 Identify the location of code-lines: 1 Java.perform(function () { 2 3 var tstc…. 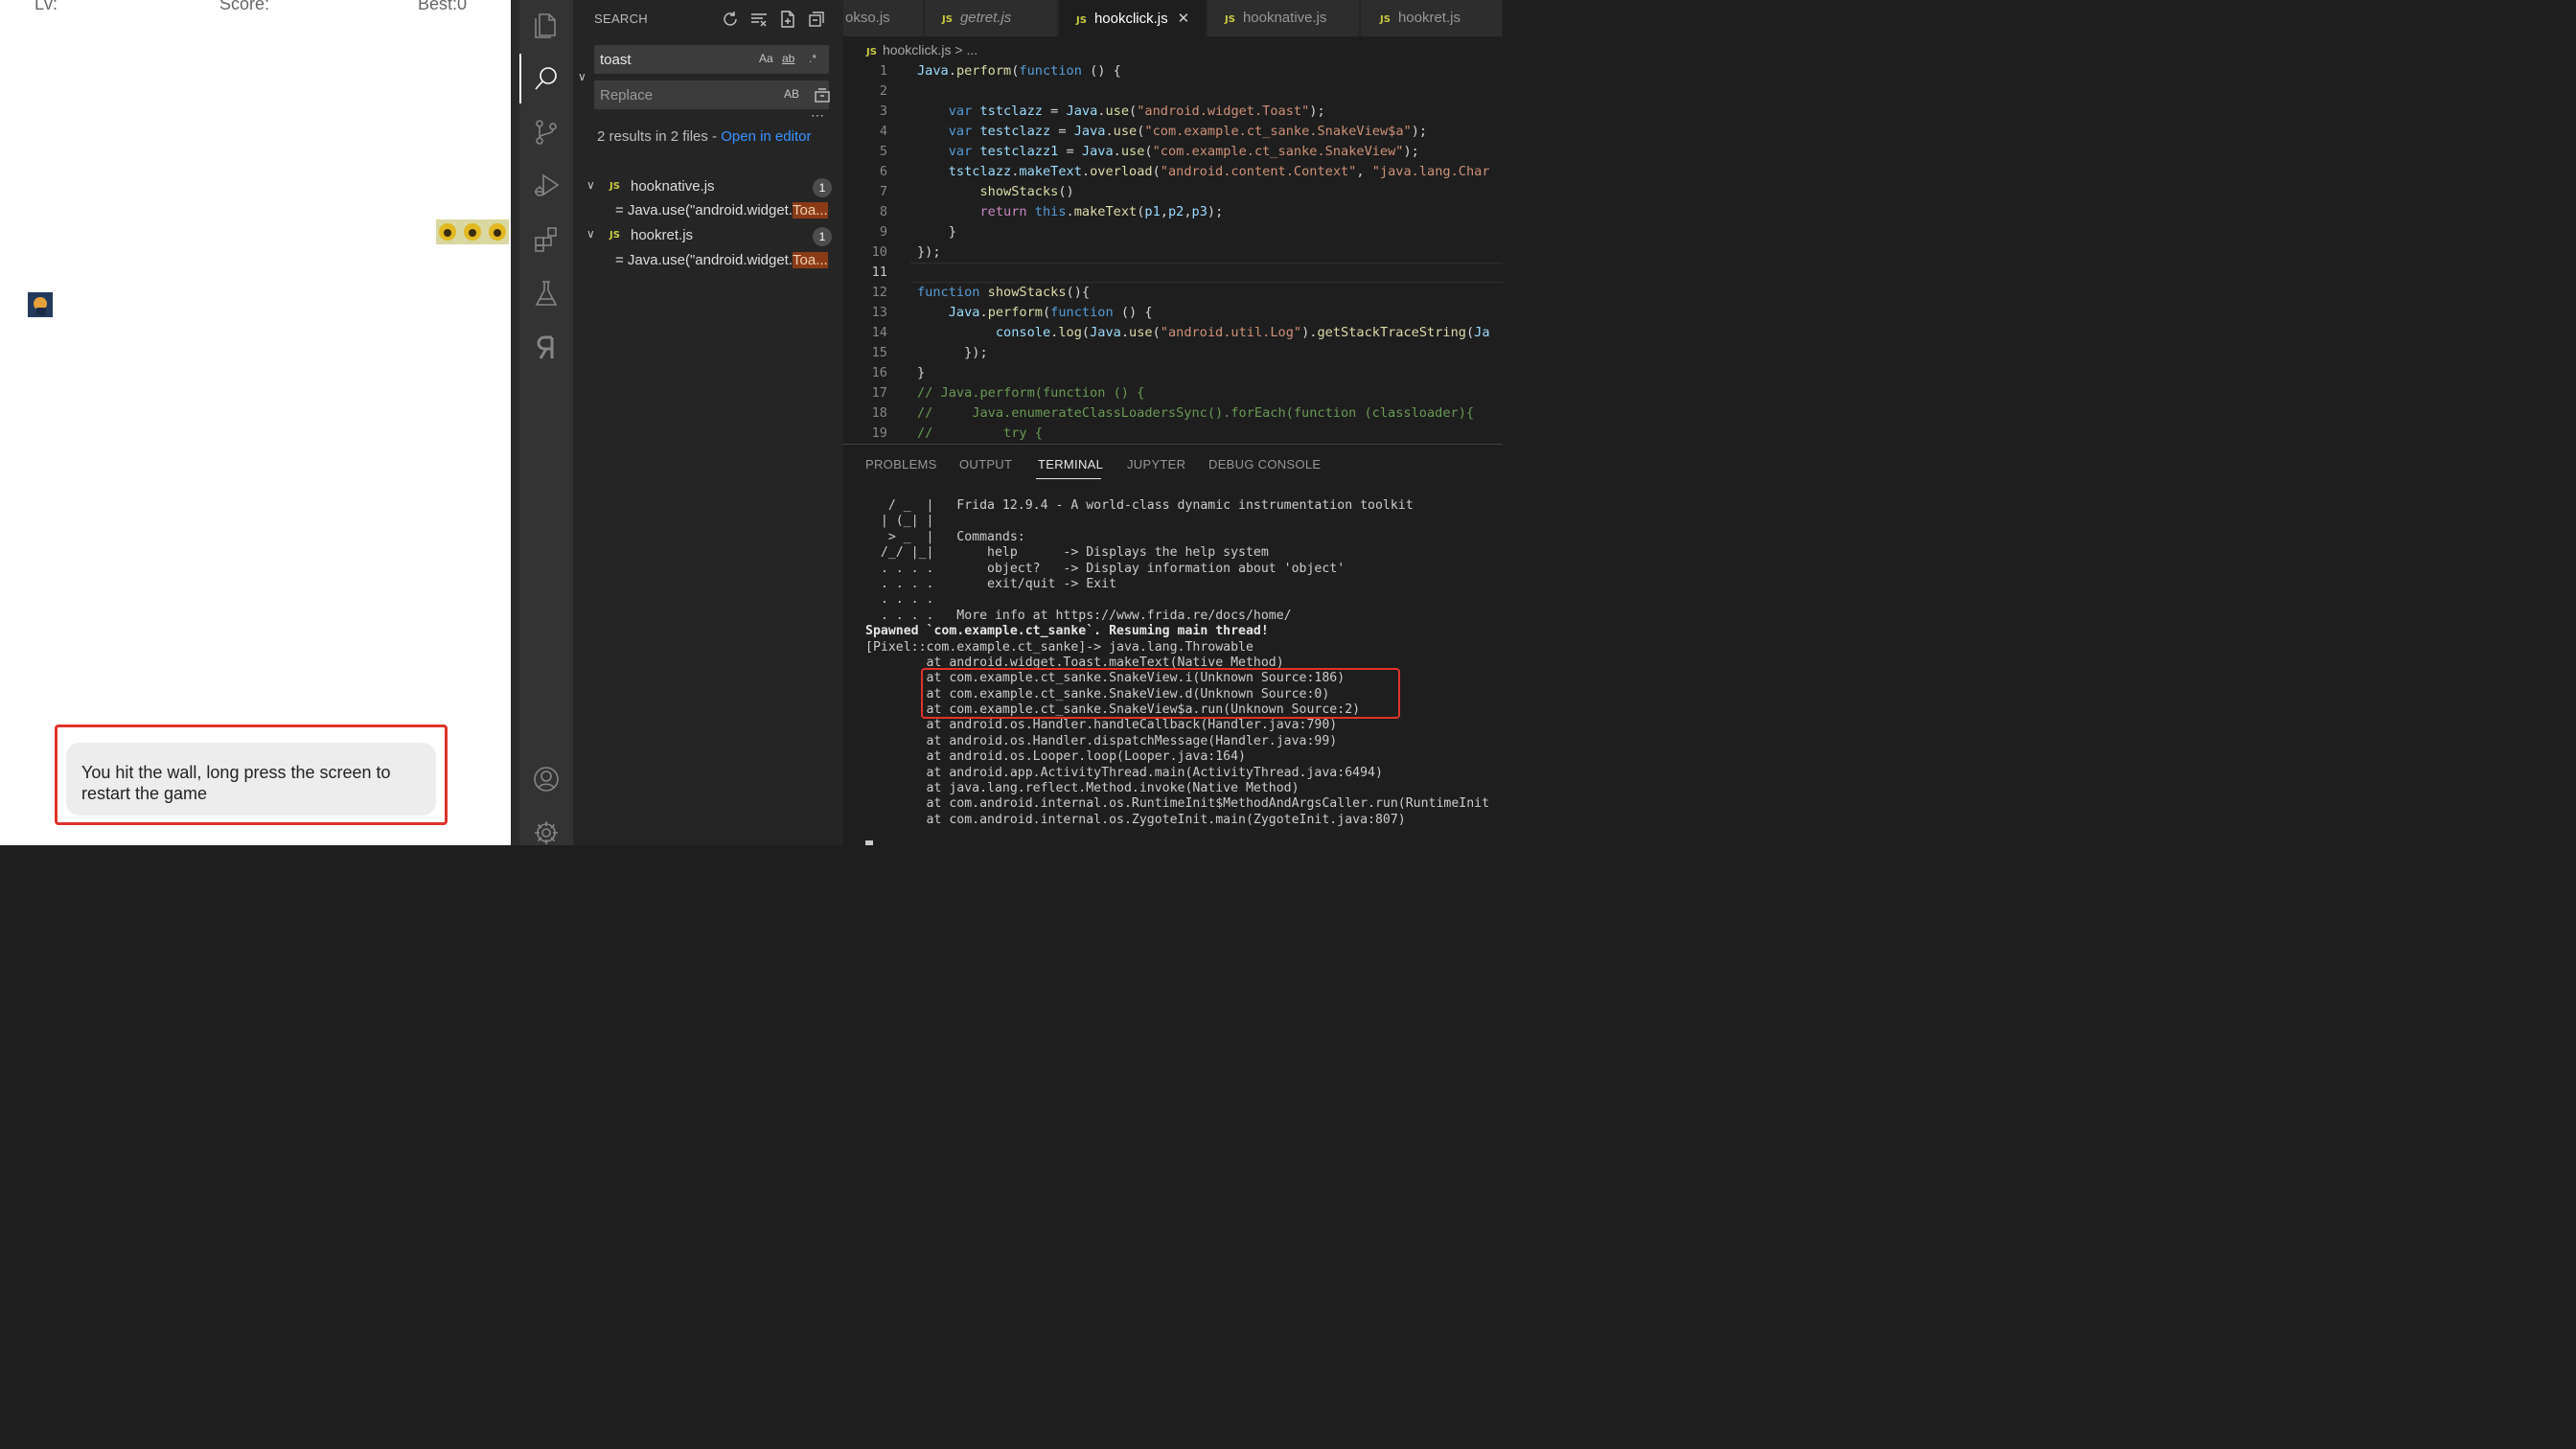
(1173, 252).